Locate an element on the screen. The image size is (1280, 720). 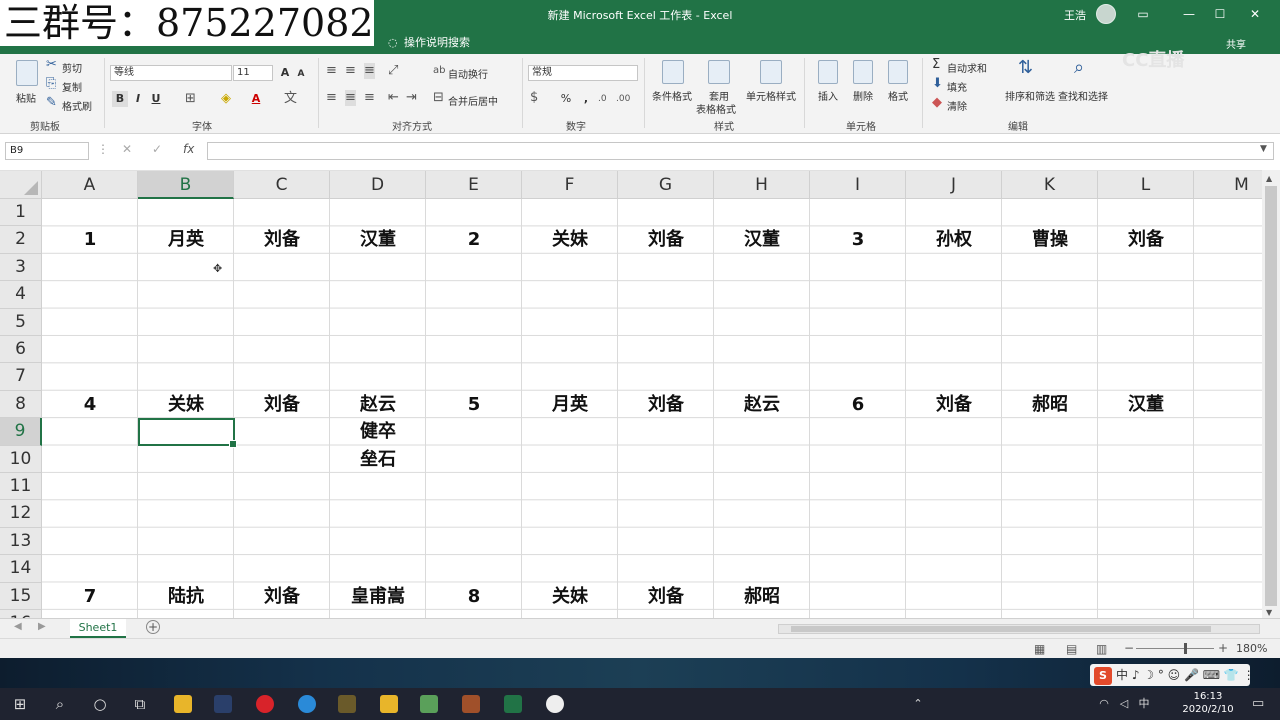
file-explorer-icon is located at coordinates (183, 704).